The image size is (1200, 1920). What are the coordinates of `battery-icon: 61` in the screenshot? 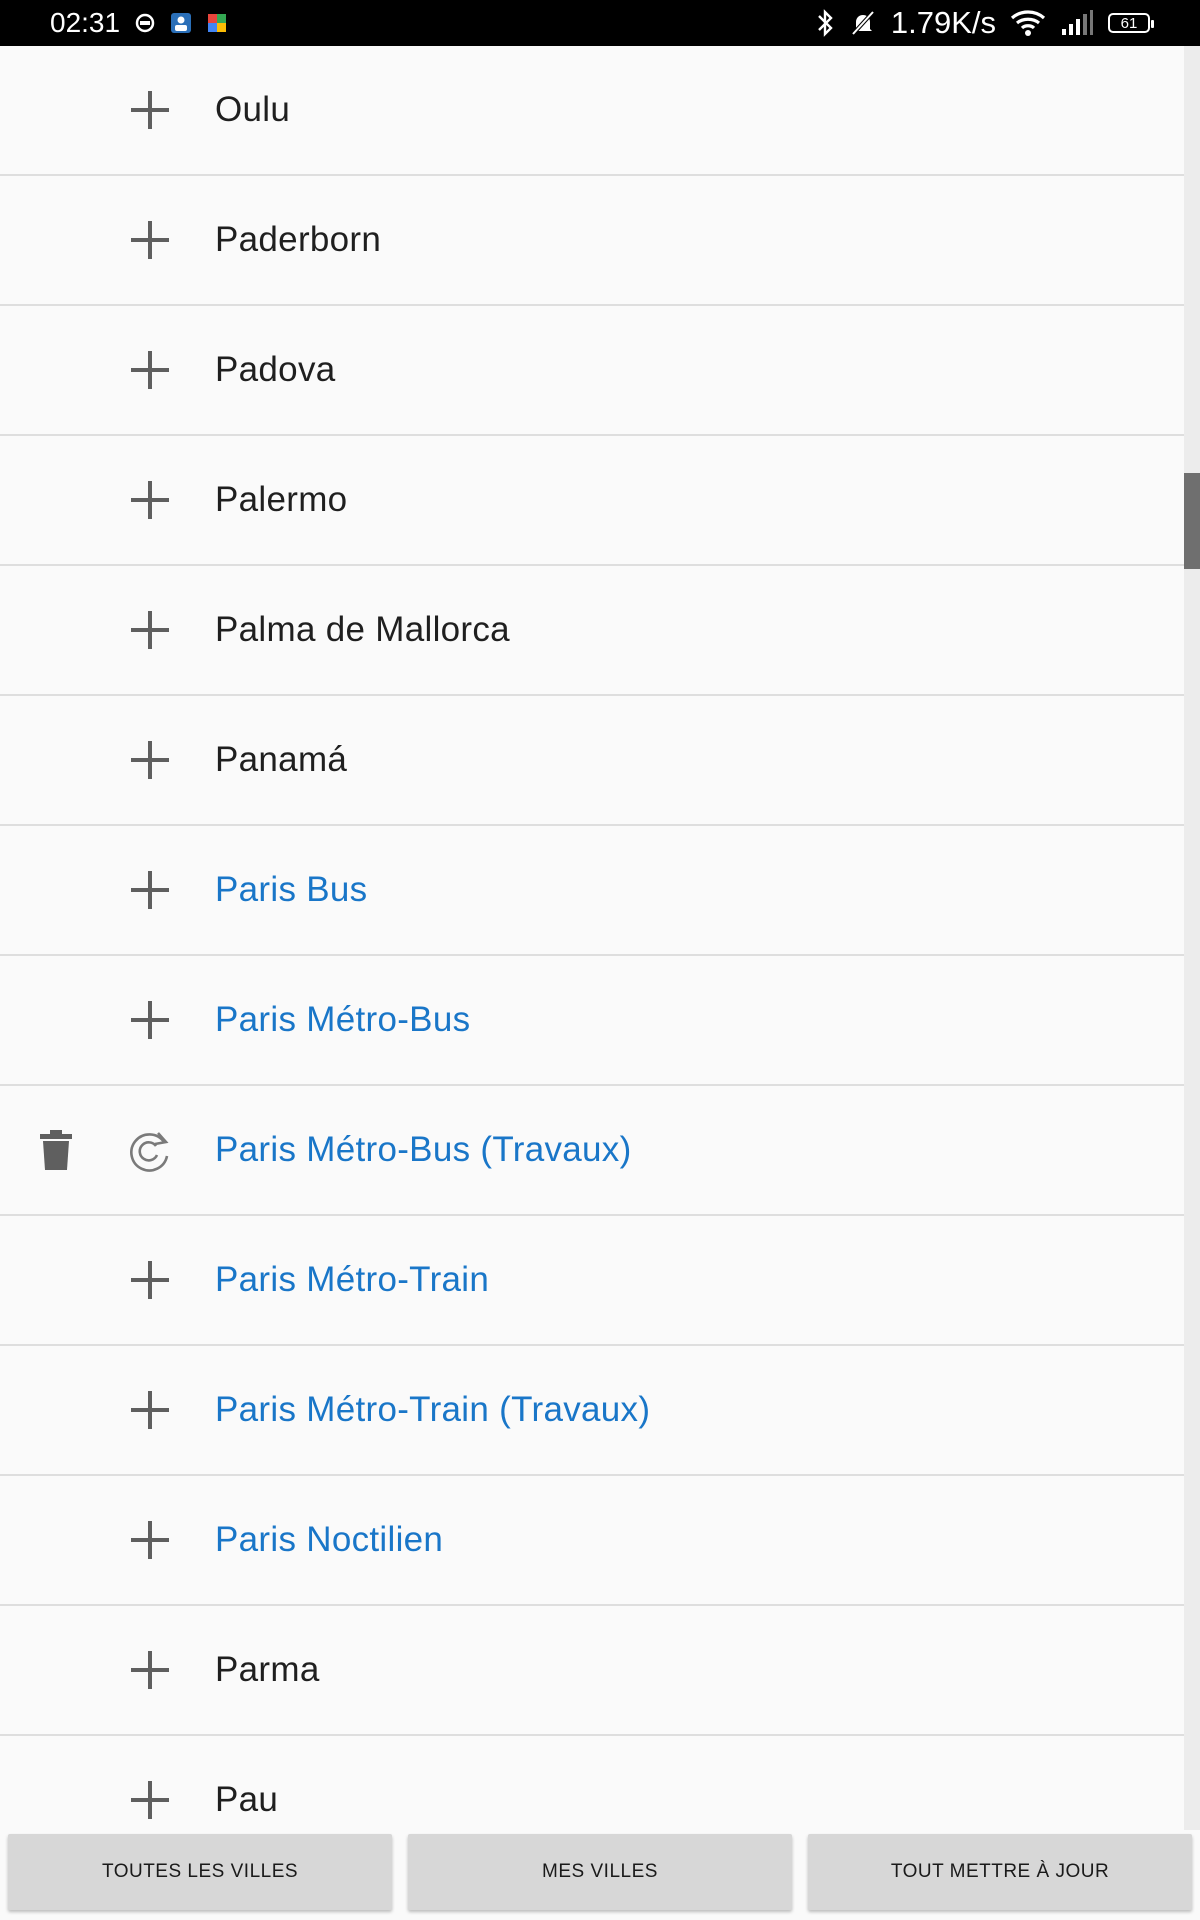 It's located at (1131, 23).